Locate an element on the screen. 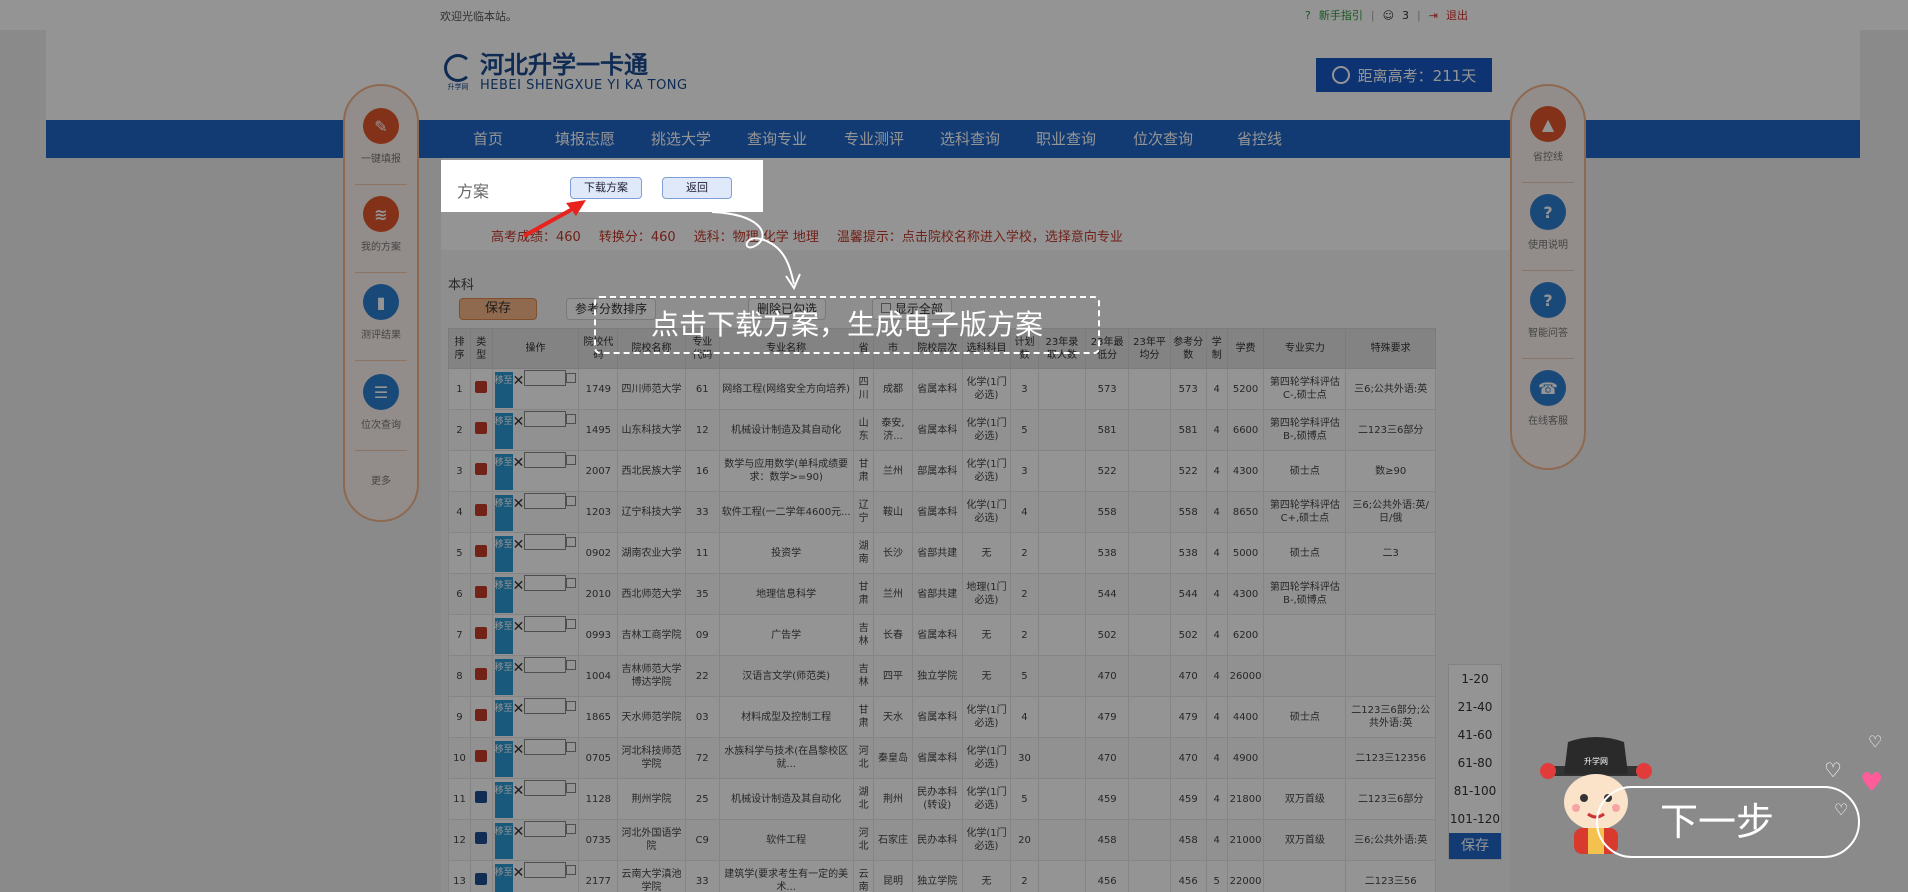 The height and width of the screenshot is (892, 1908). white-curved-arrow is located at coordinates (753, 248).